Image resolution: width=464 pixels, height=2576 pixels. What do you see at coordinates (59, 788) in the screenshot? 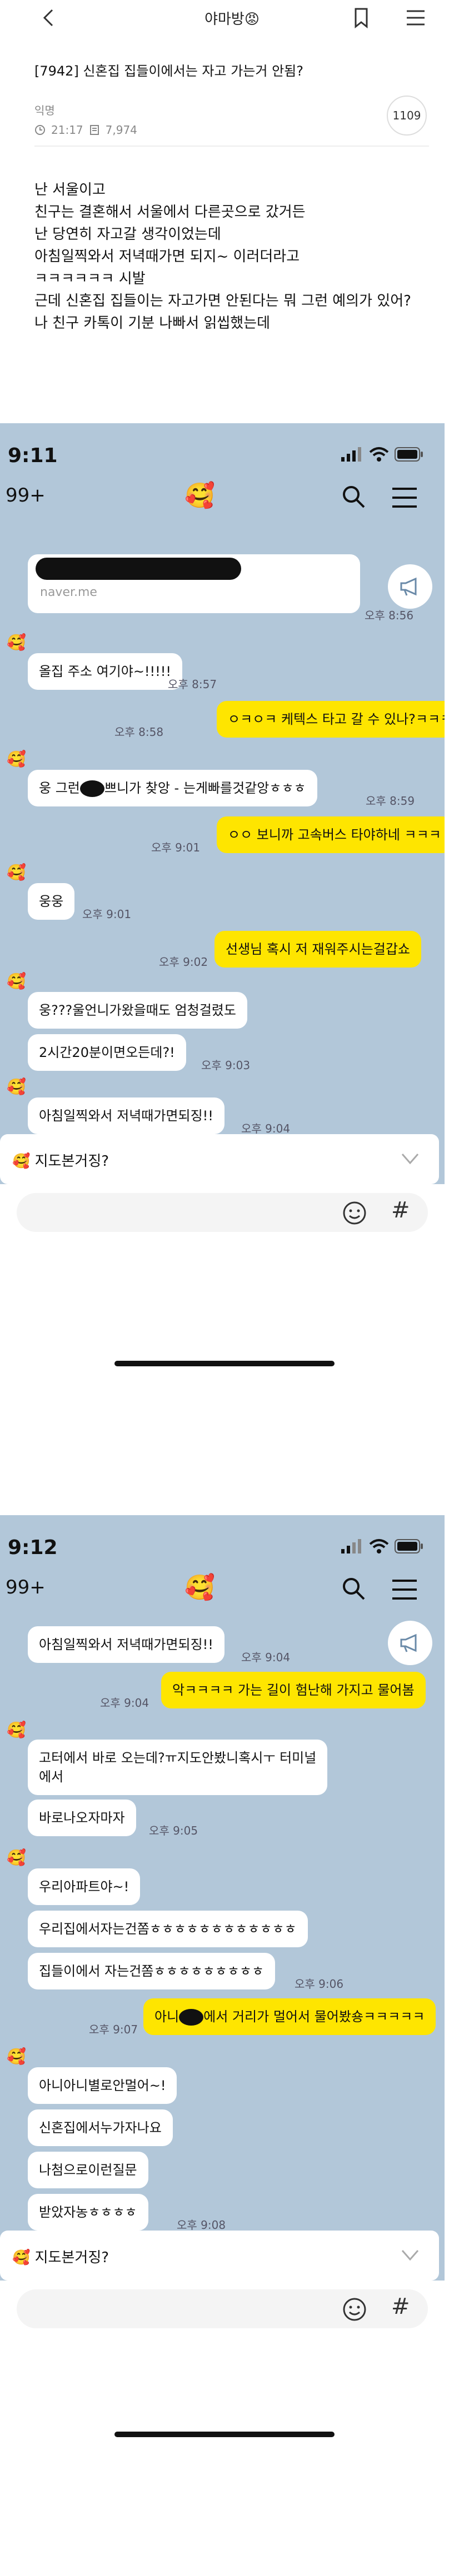
I see `message-text: 웅 그런` at bounding box center [59, 788].